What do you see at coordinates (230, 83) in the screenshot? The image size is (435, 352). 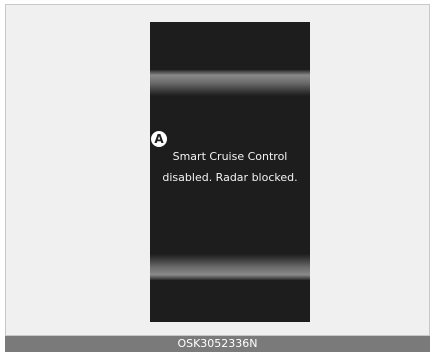 I see `display-top-band` at bounding box center [230, 83].